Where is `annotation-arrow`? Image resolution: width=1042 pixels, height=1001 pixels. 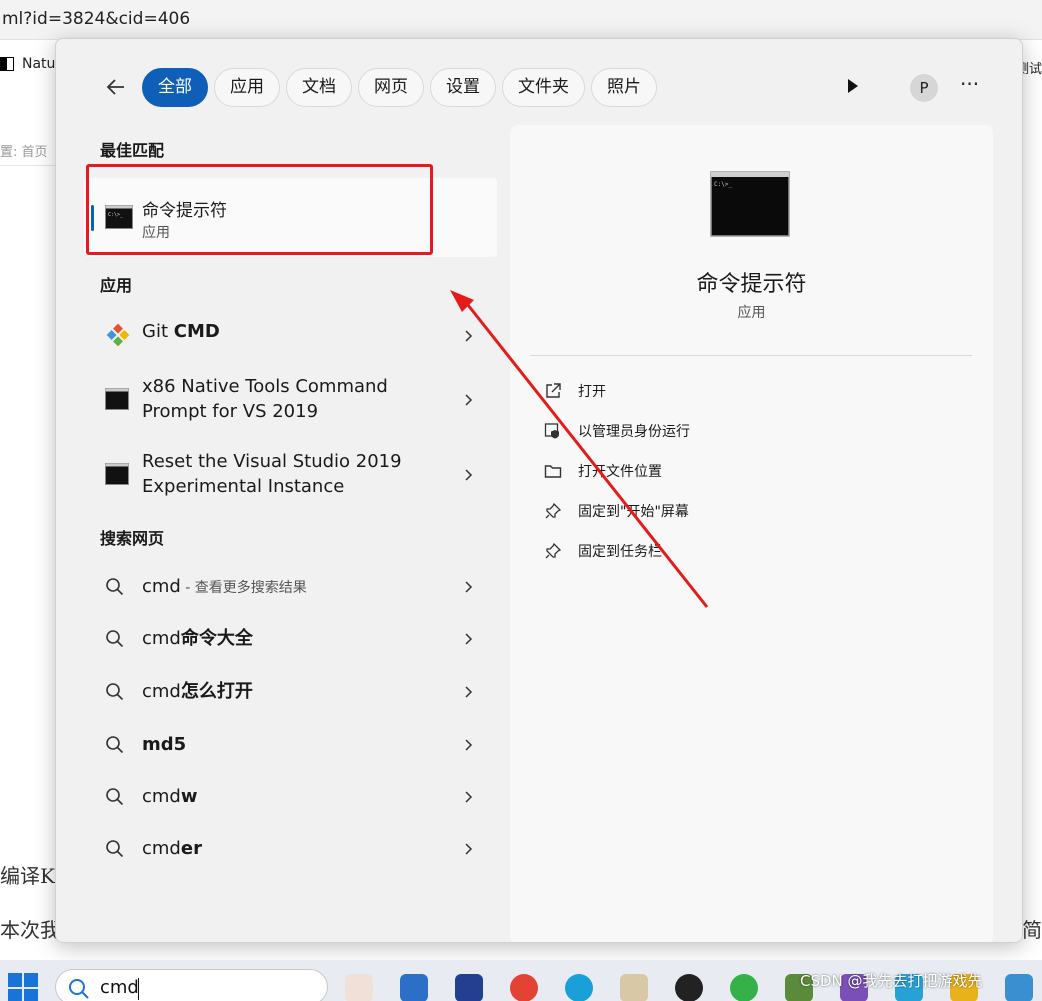
annotation-arrow is located at coordinates (579, 449).